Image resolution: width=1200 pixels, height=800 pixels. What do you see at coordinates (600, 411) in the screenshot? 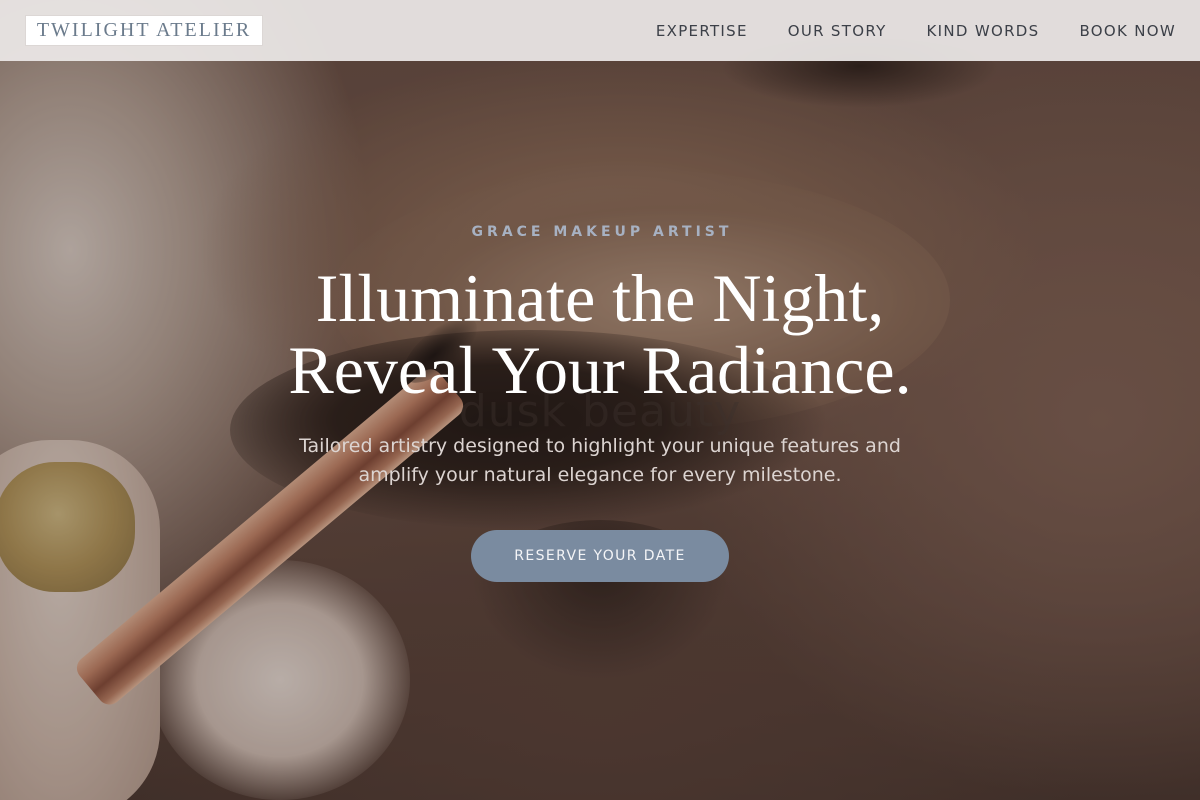
I see `hero-watermark: dusk beauty` at bounding box center [600, 411].